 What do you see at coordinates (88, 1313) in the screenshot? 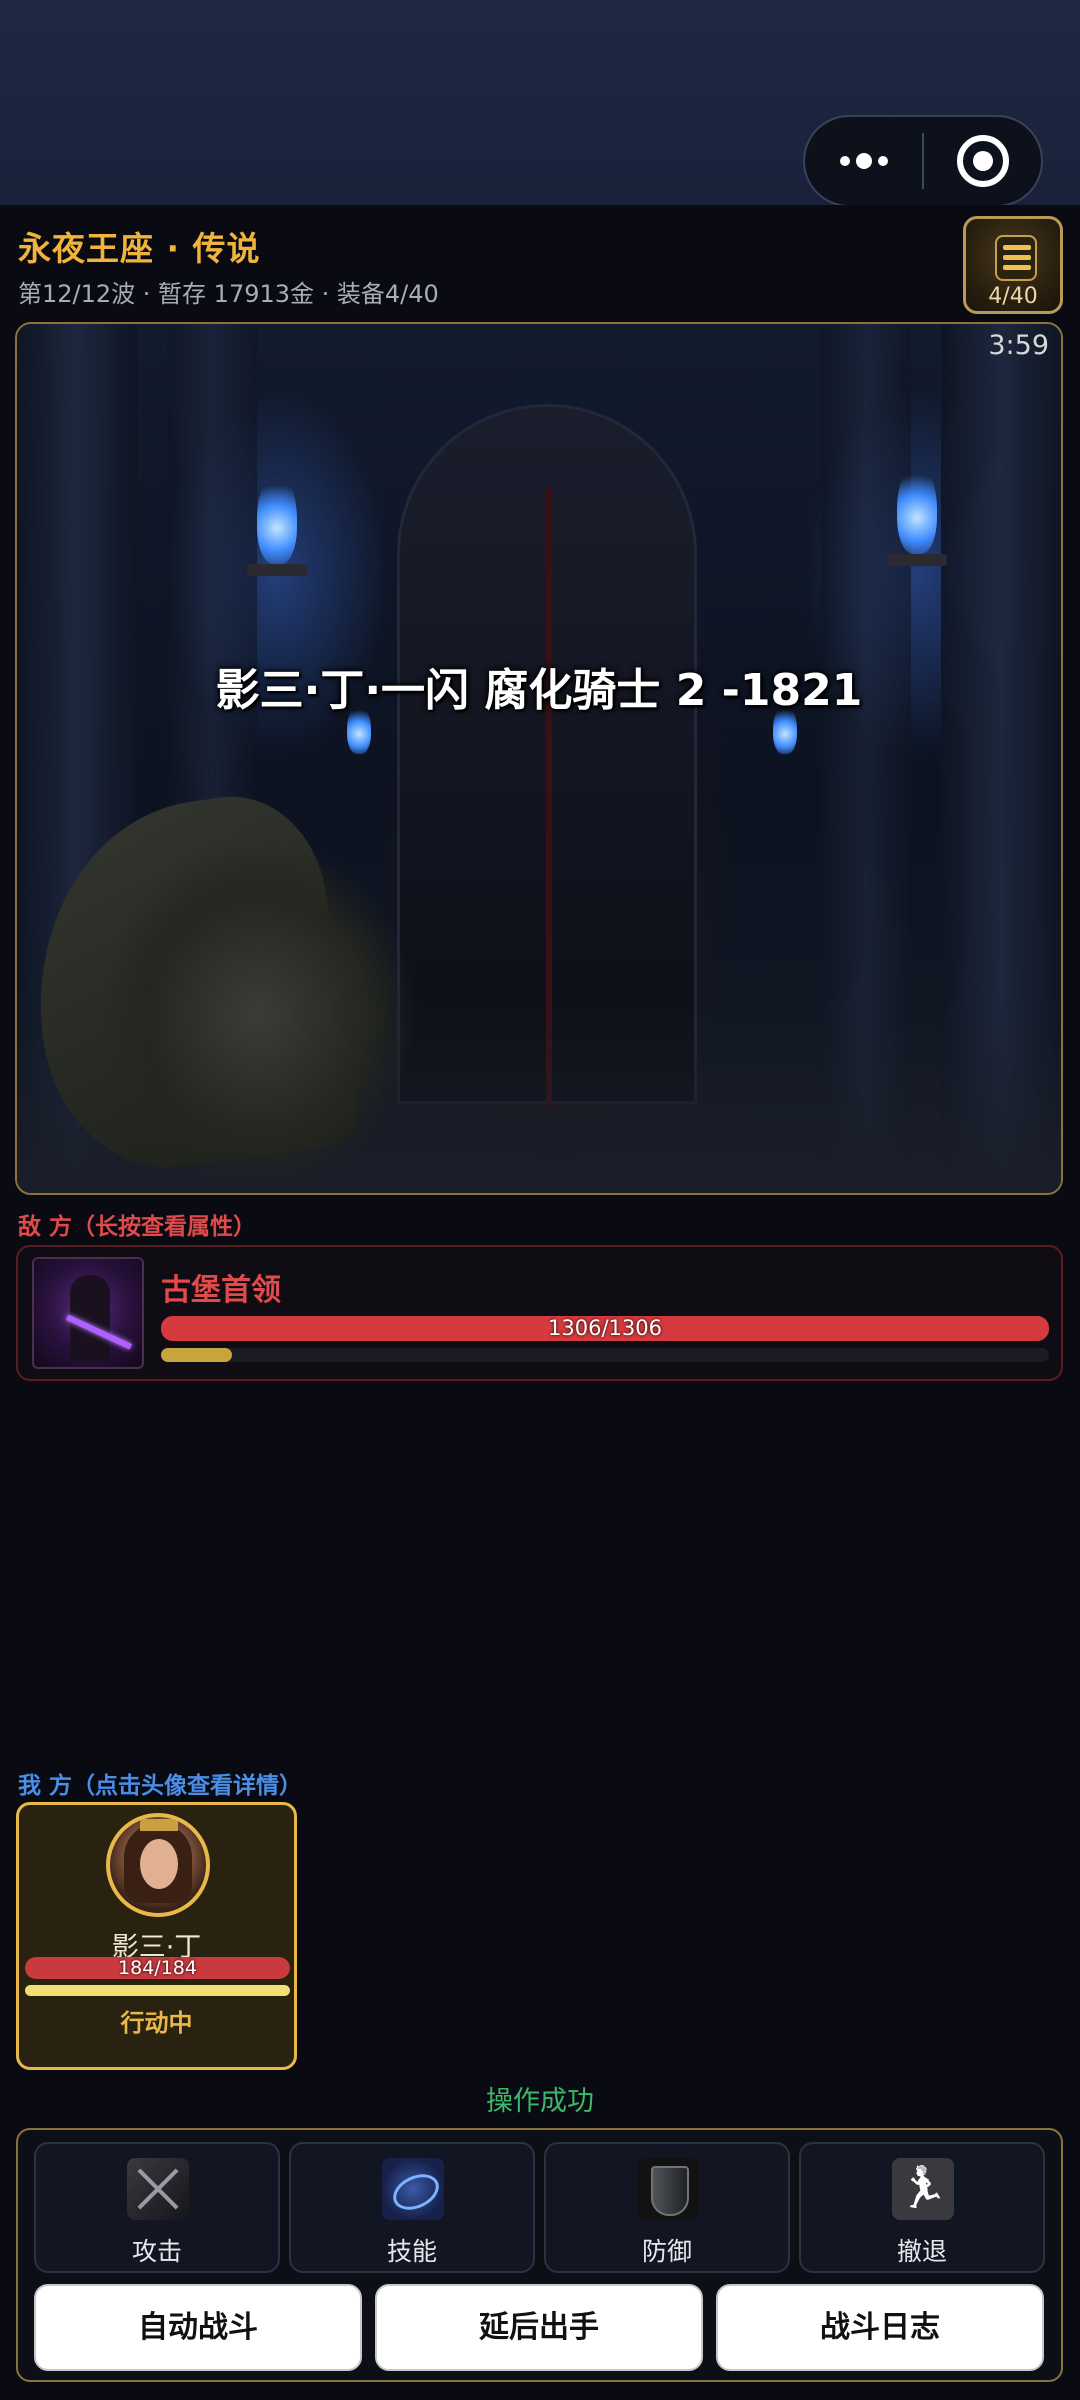
I see `enemy-portrait` at bounding box center [88, 1313].